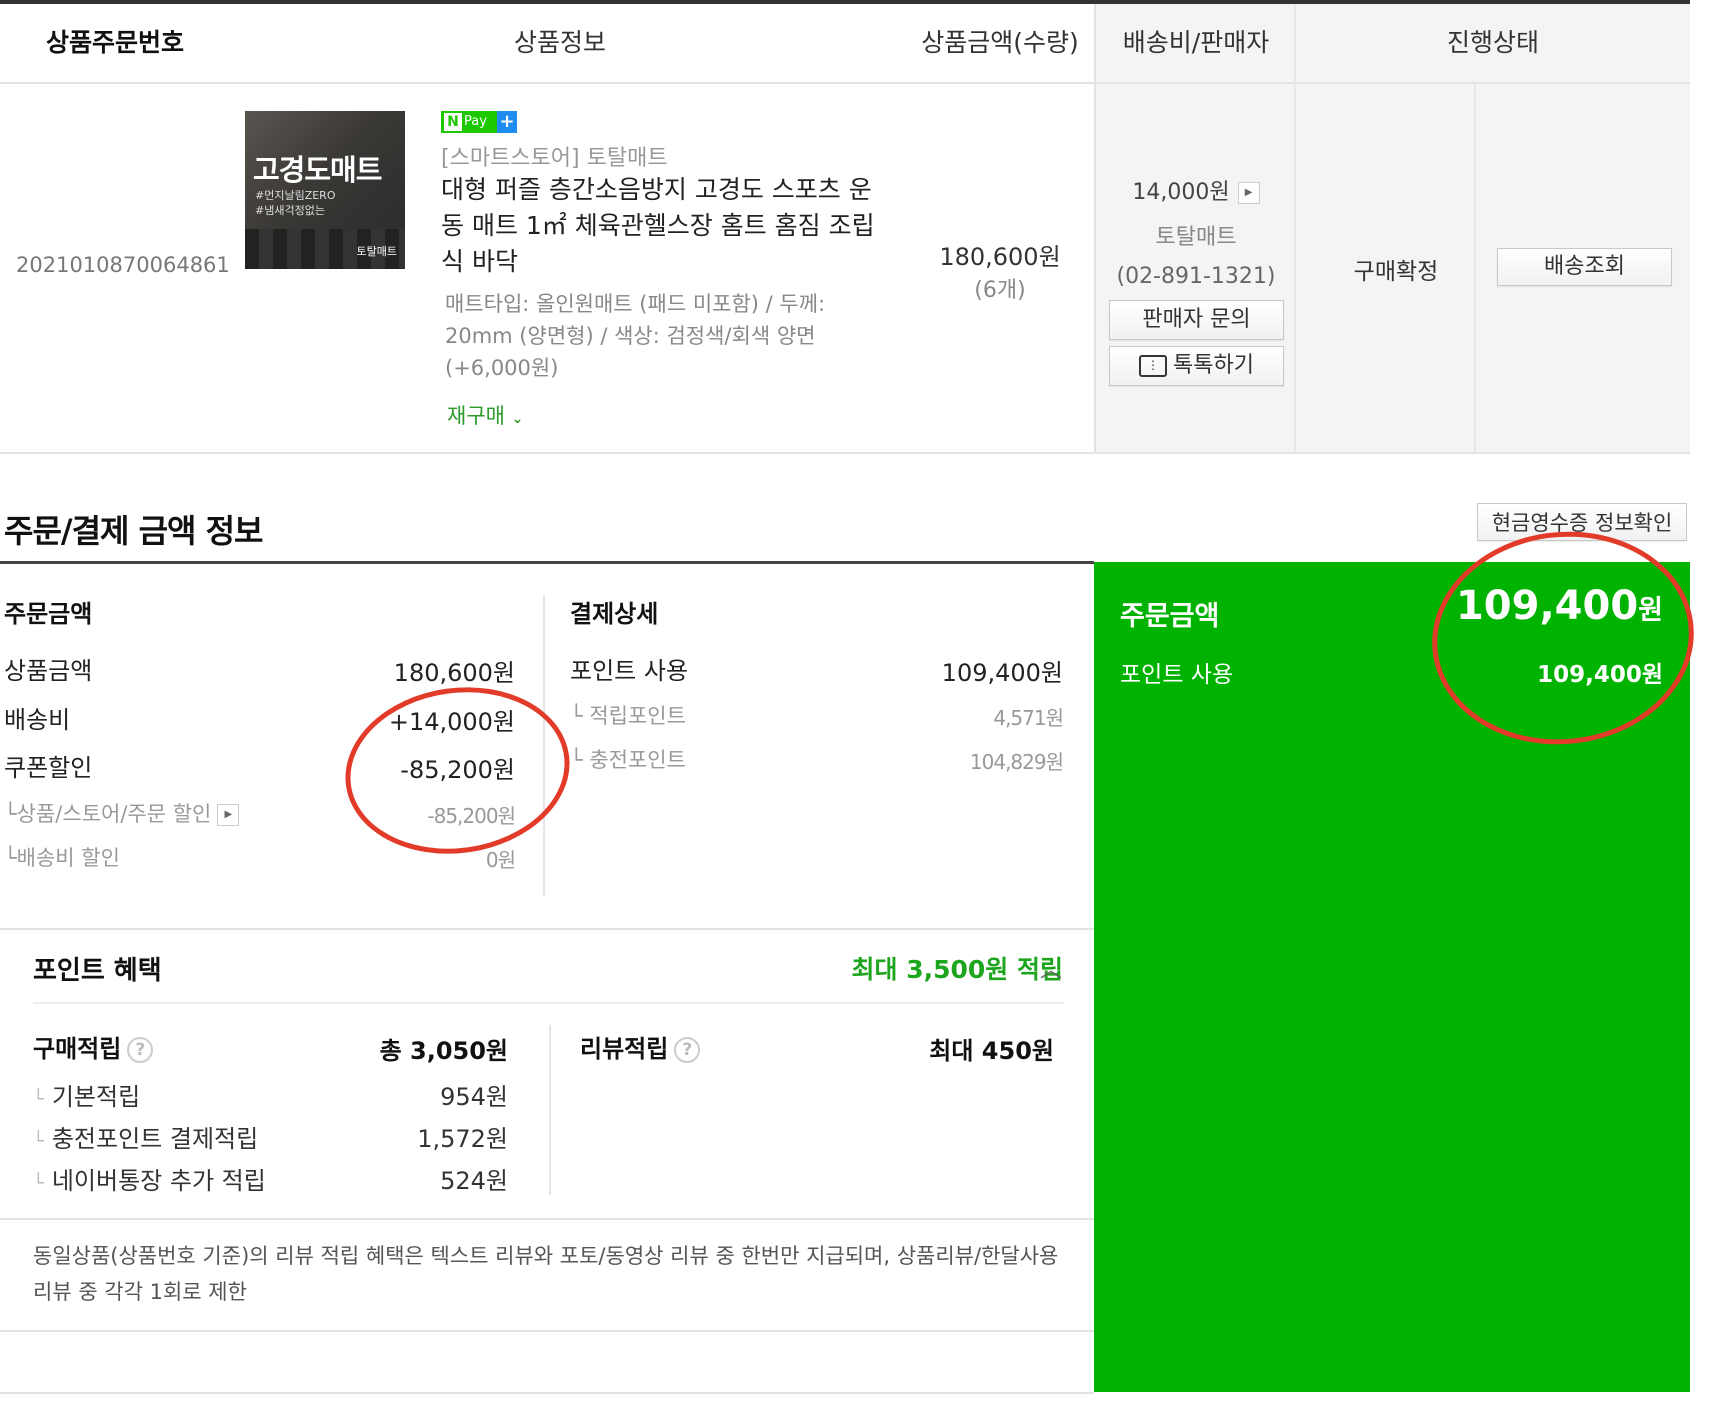 The width and height of the screenshot is (1732, 1416). Describe the element at coordinates (1196, 237) in the screenshot. I see `seller-name: 토탈매트` at that location.